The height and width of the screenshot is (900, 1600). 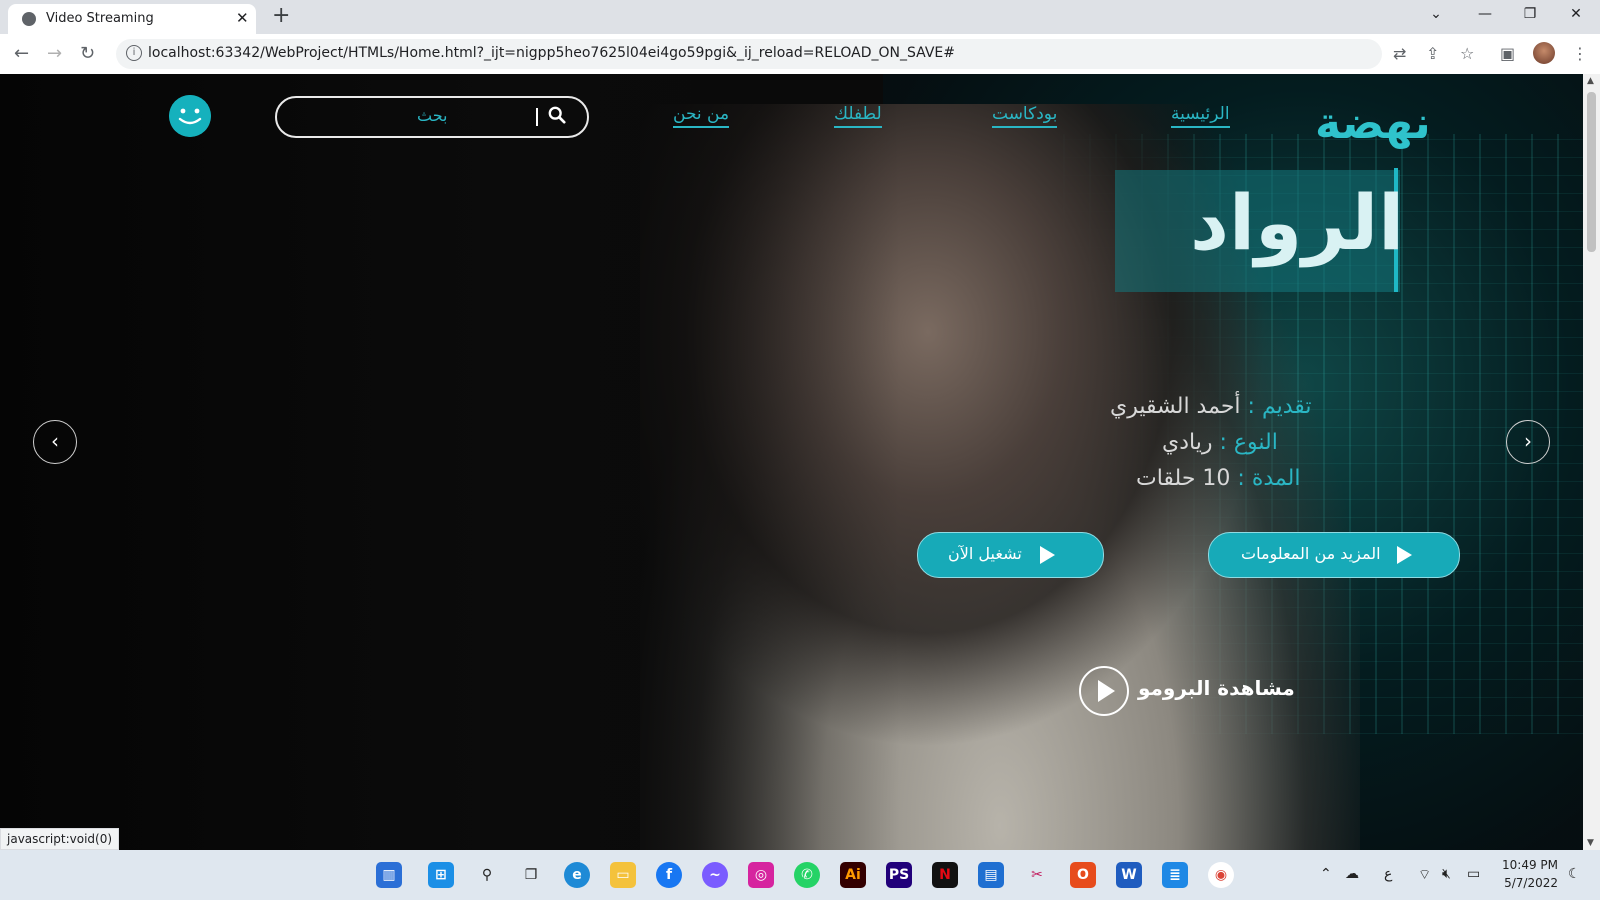 I want to click on search-input: بحث, so click(x=432, y=115).